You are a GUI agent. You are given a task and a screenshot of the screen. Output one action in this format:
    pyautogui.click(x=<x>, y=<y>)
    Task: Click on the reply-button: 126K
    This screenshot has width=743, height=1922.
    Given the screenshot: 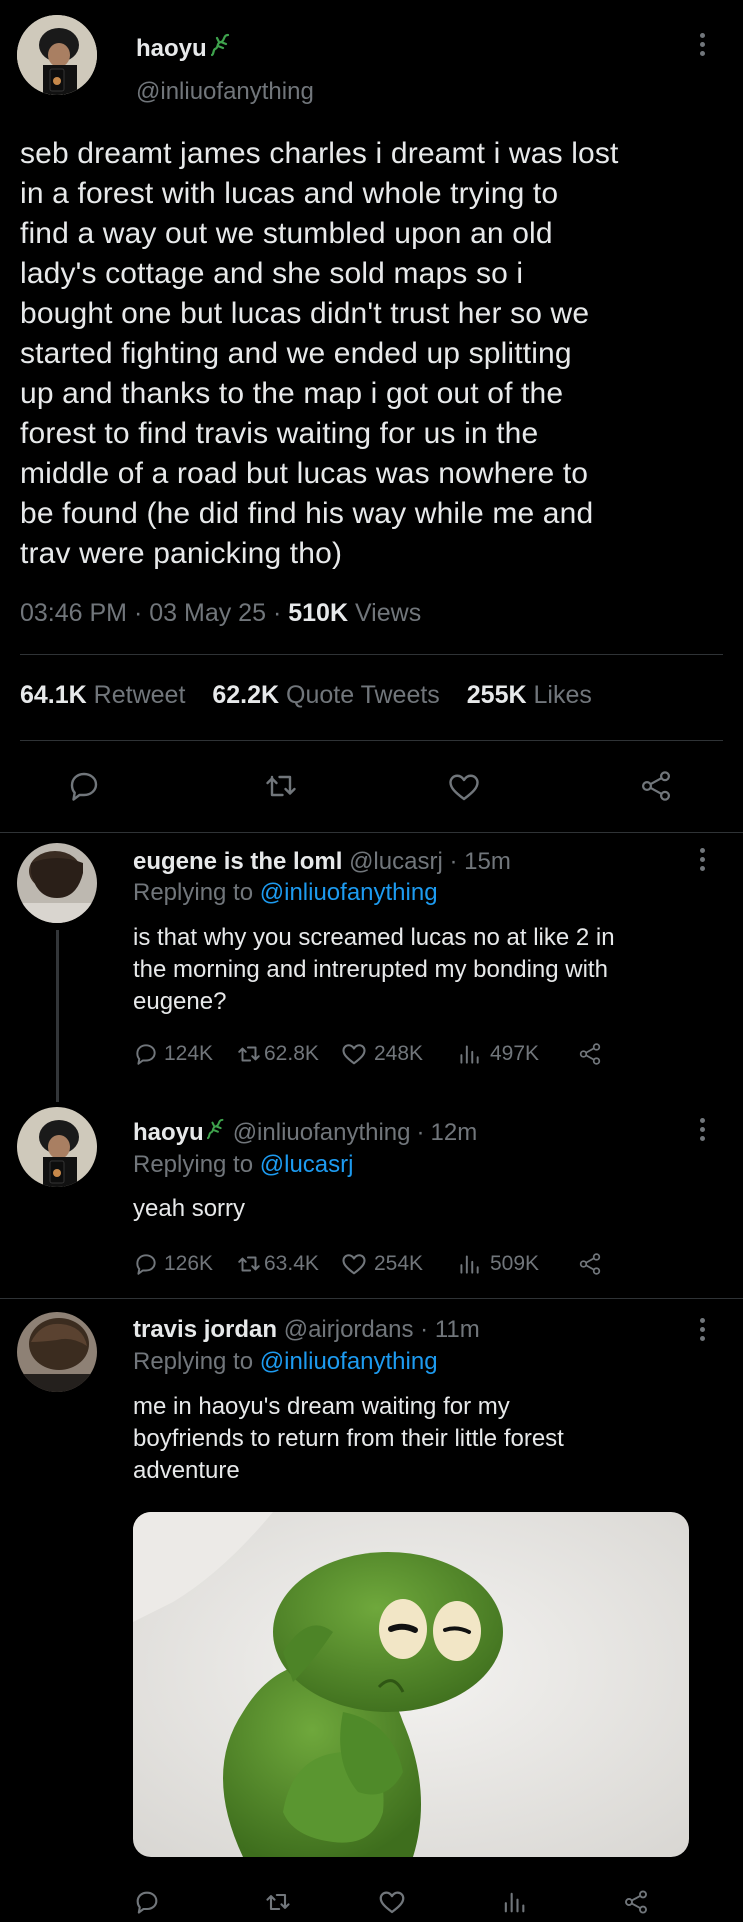 What is the action you would take?
    pyautogui.click(x=184, y=1264)
    